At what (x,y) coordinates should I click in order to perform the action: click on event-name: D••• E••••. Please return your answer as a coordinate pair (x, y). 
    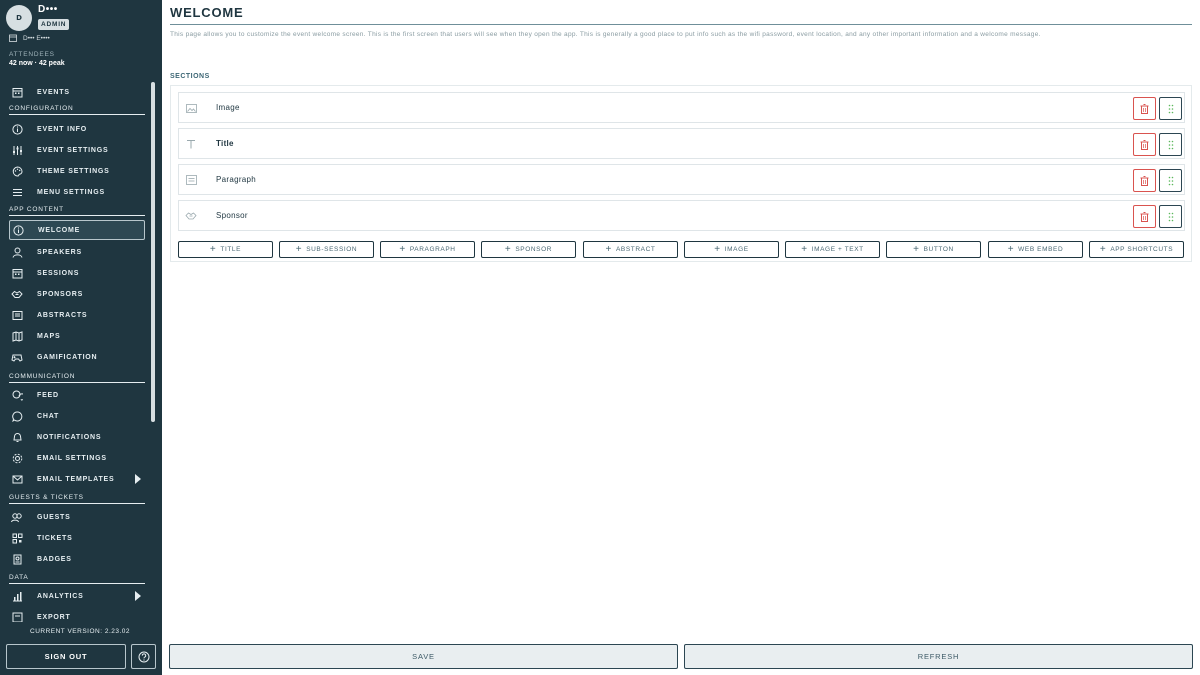
    Looking at the image, I should click on (36, 38).